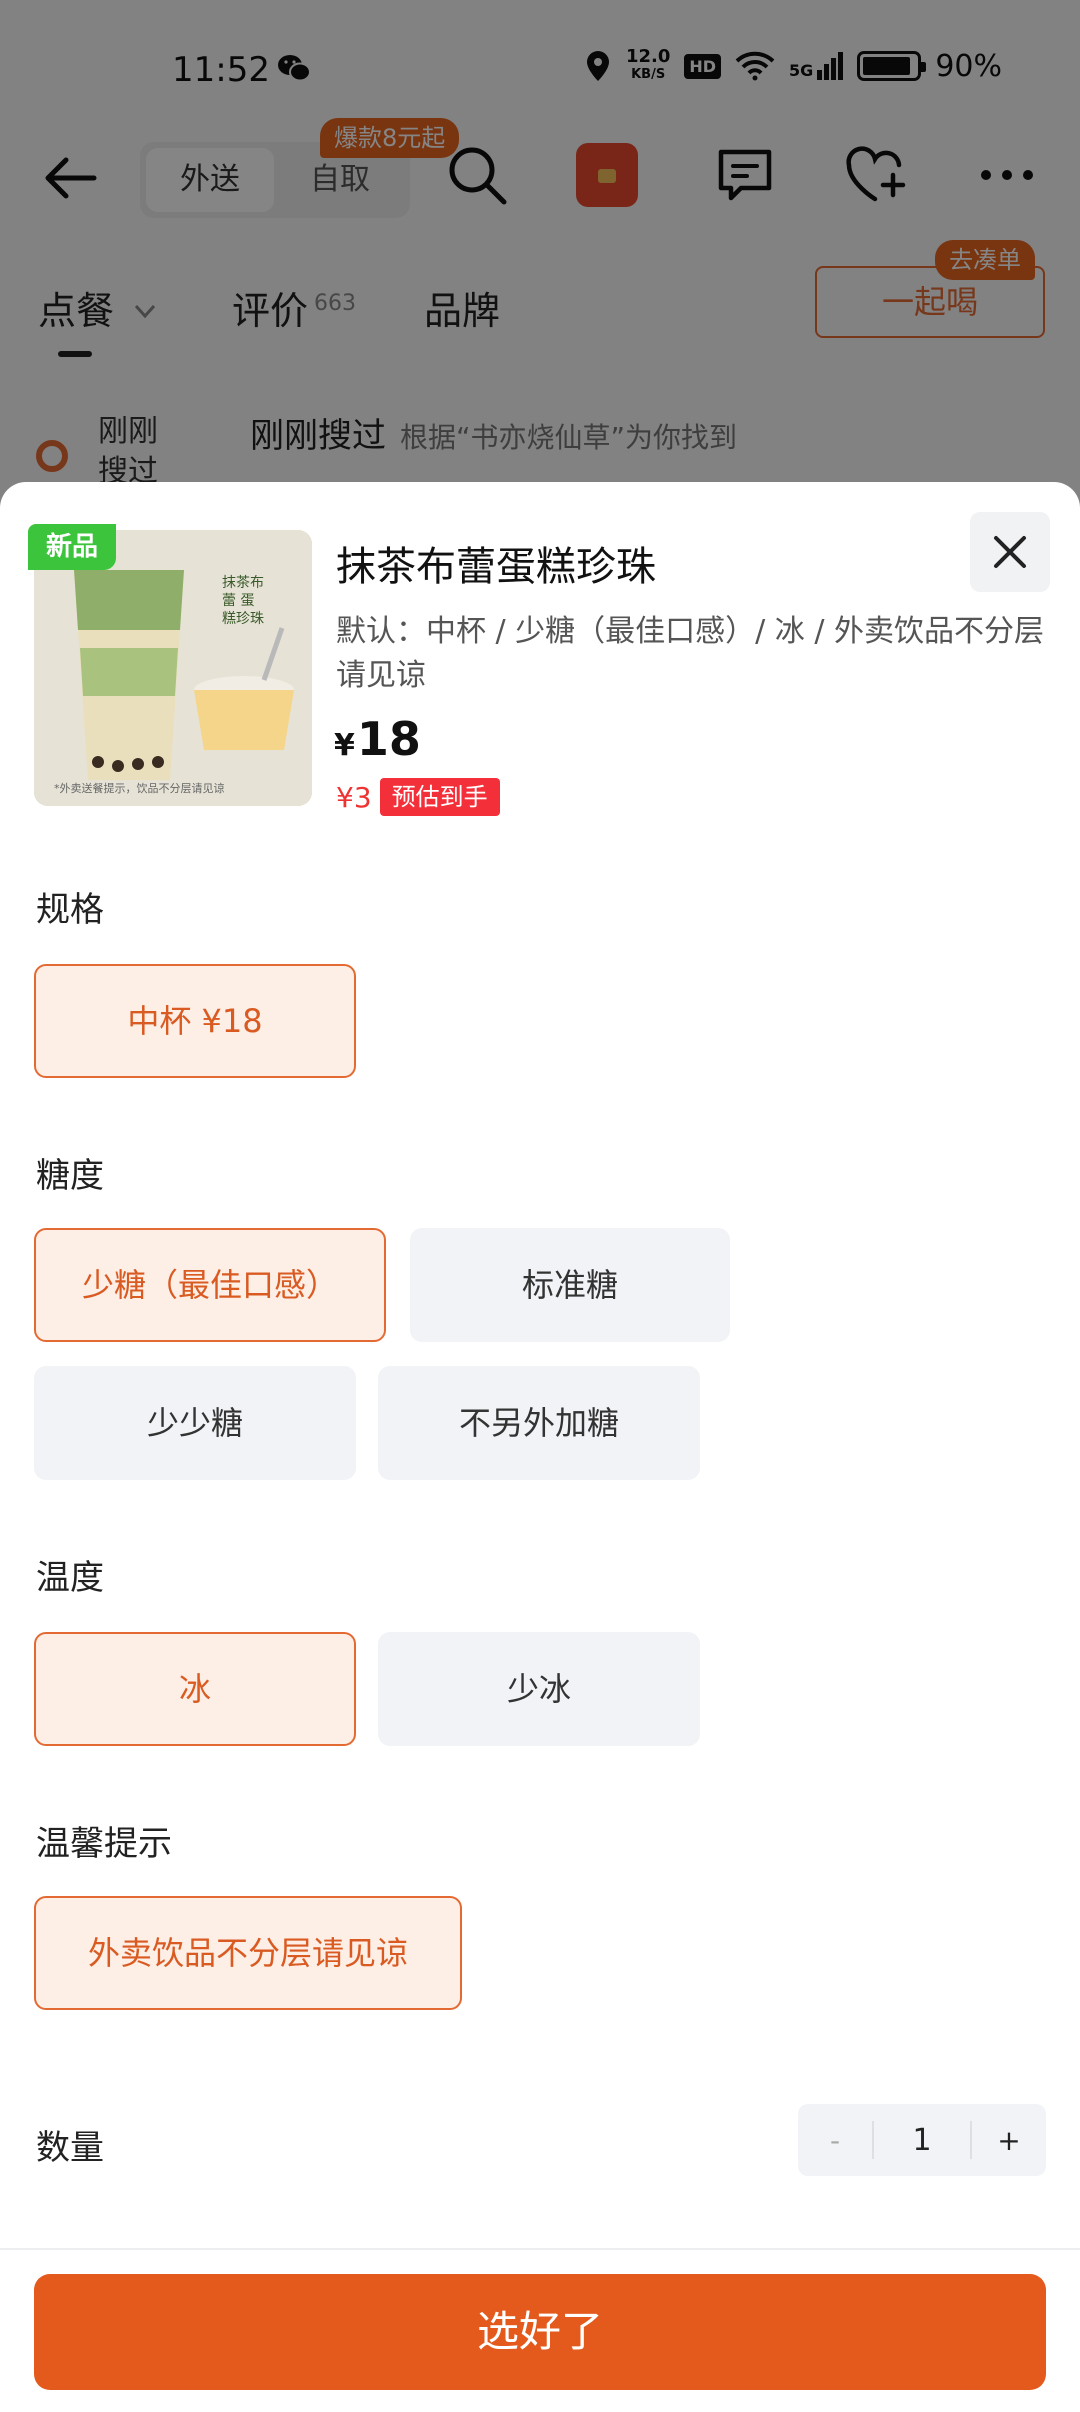 This screenshot has width=1080, height=2412. I want to click on quantity-minus-button: -, so click(835, 2140).